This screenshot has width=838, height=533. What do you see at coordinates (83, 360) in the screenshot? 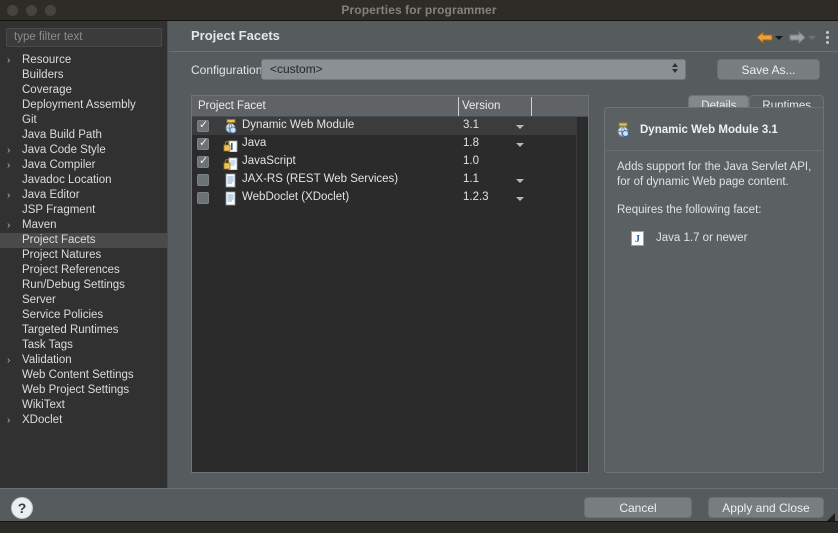
I see `sidebar-item-validation: › Validation` at bounding box center [83, 360].